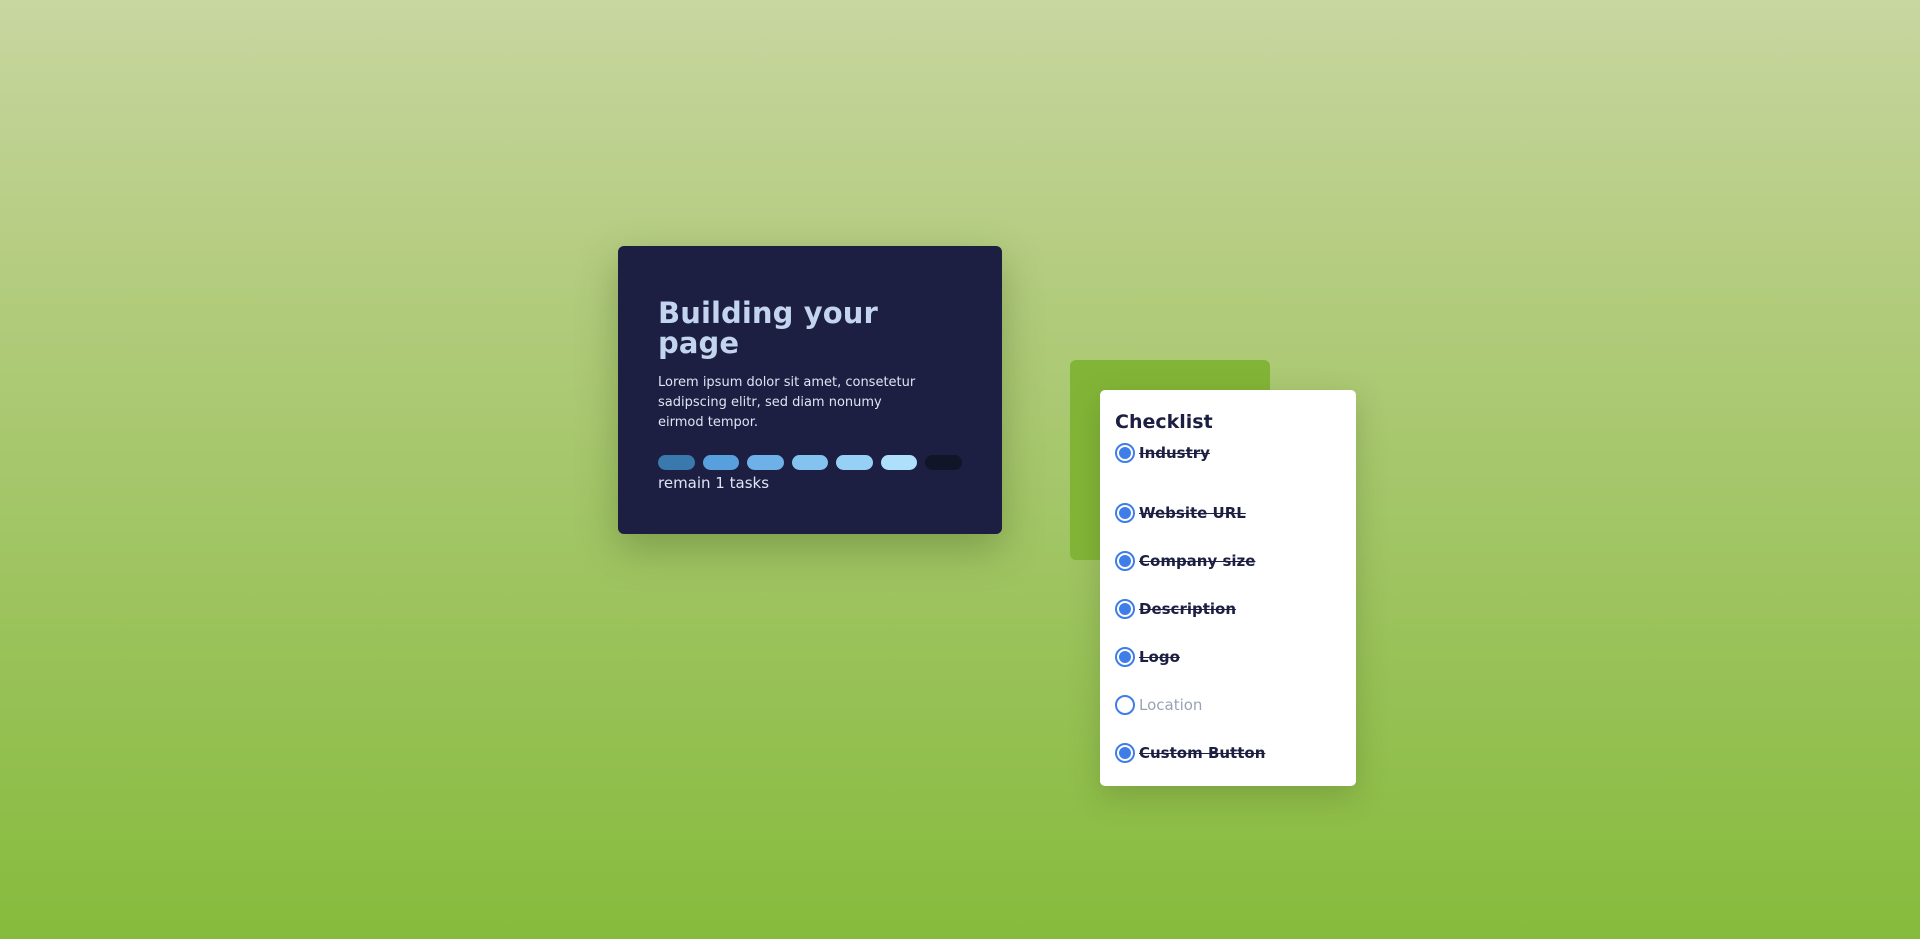 This screenshot has width=1920, height=939. Describe the element at coordinates (1159, 657) in the screenshot. I see `checklist-item-label: Logo` at that location.